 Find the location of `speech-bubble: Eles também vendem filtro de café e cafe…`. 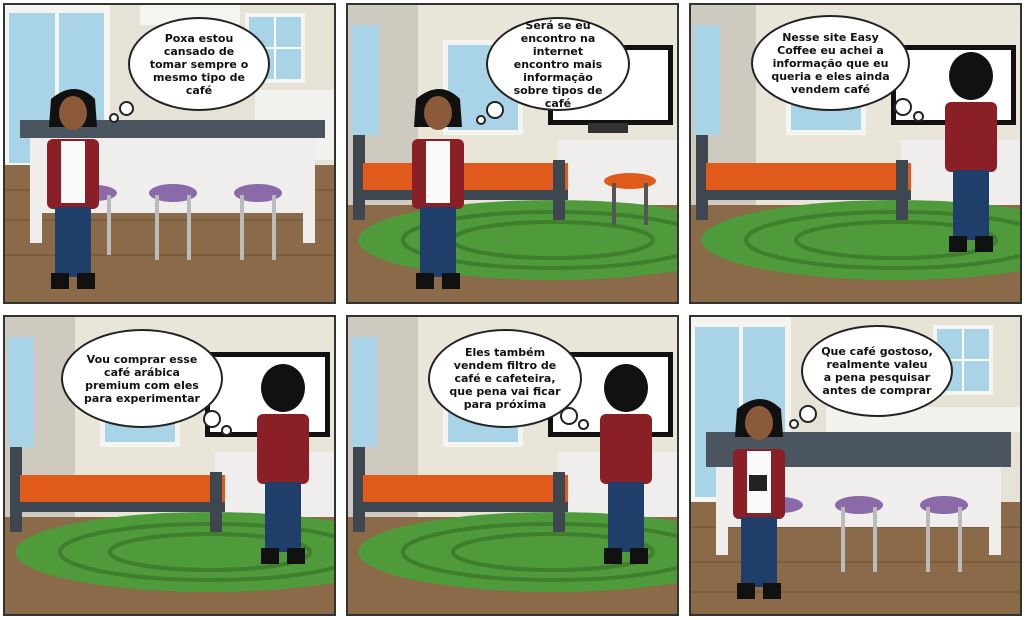

speech-bubble: Eles também vendem filtro de café e cafe… is located at coordinates (505, 378).